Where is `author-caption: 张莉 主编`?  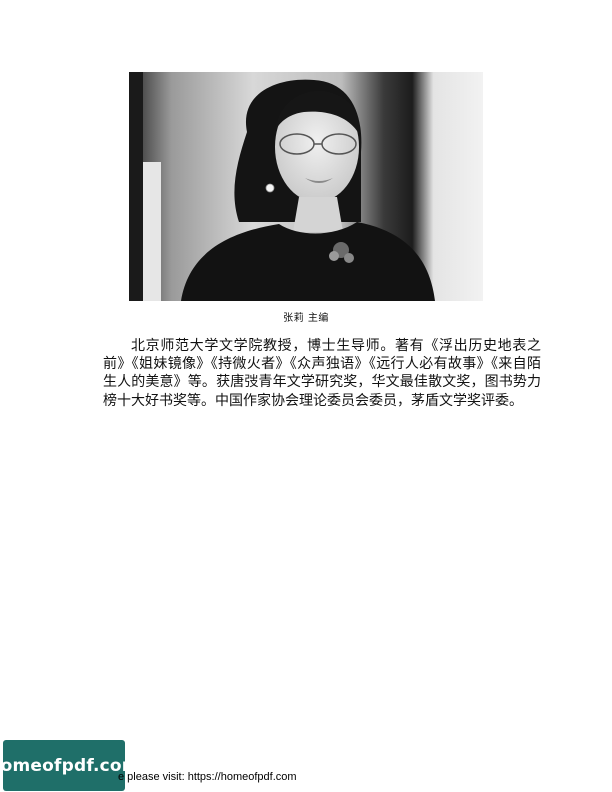
author-caption: 张莉 主编 is located at coordinates (306, 318).